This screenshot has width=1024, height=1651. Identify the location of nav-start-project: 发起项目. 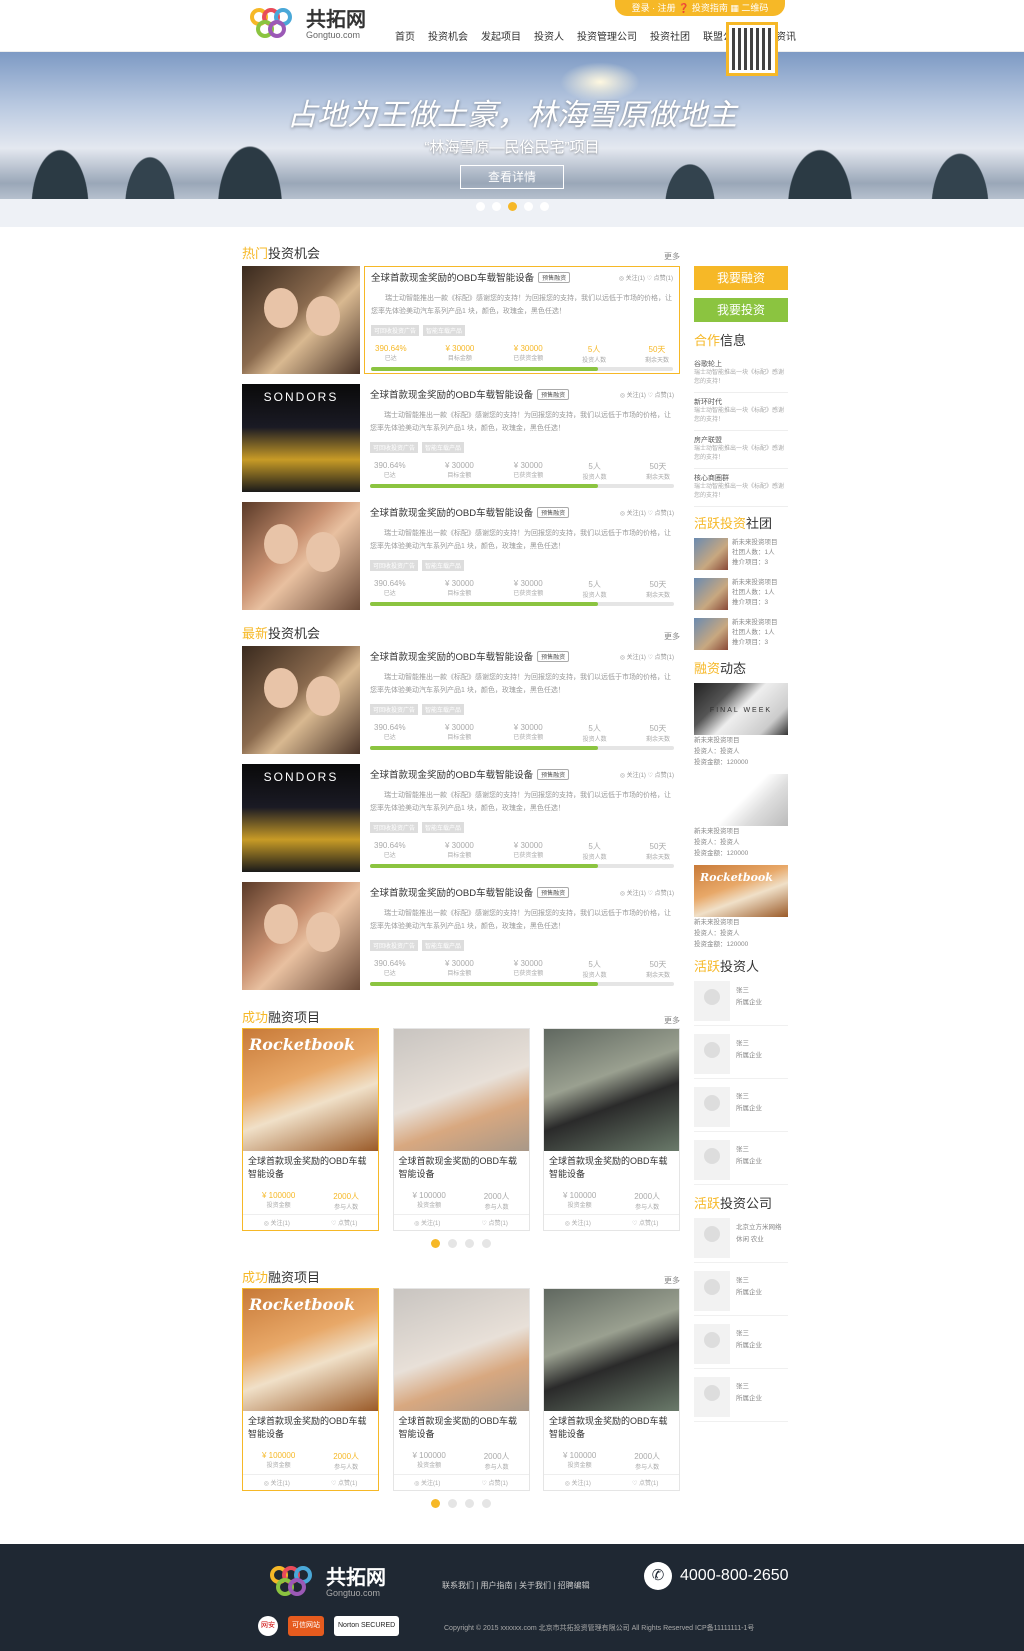
(501, 35).